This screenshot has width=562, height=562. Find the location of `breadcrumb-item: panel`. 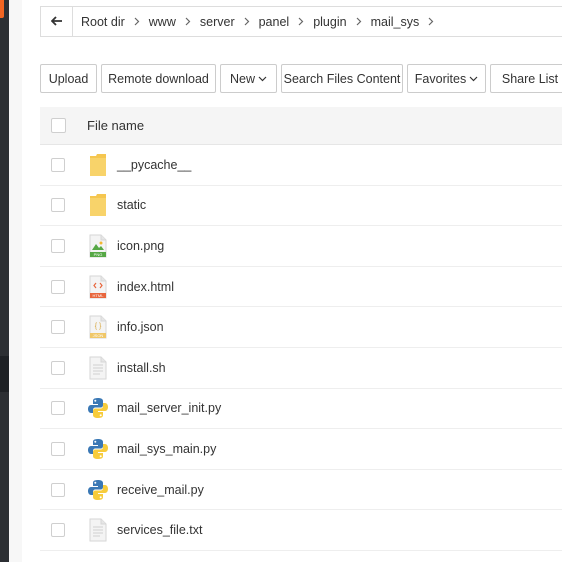

breadcrumb-item: panel is located at coordinates (286, 22).